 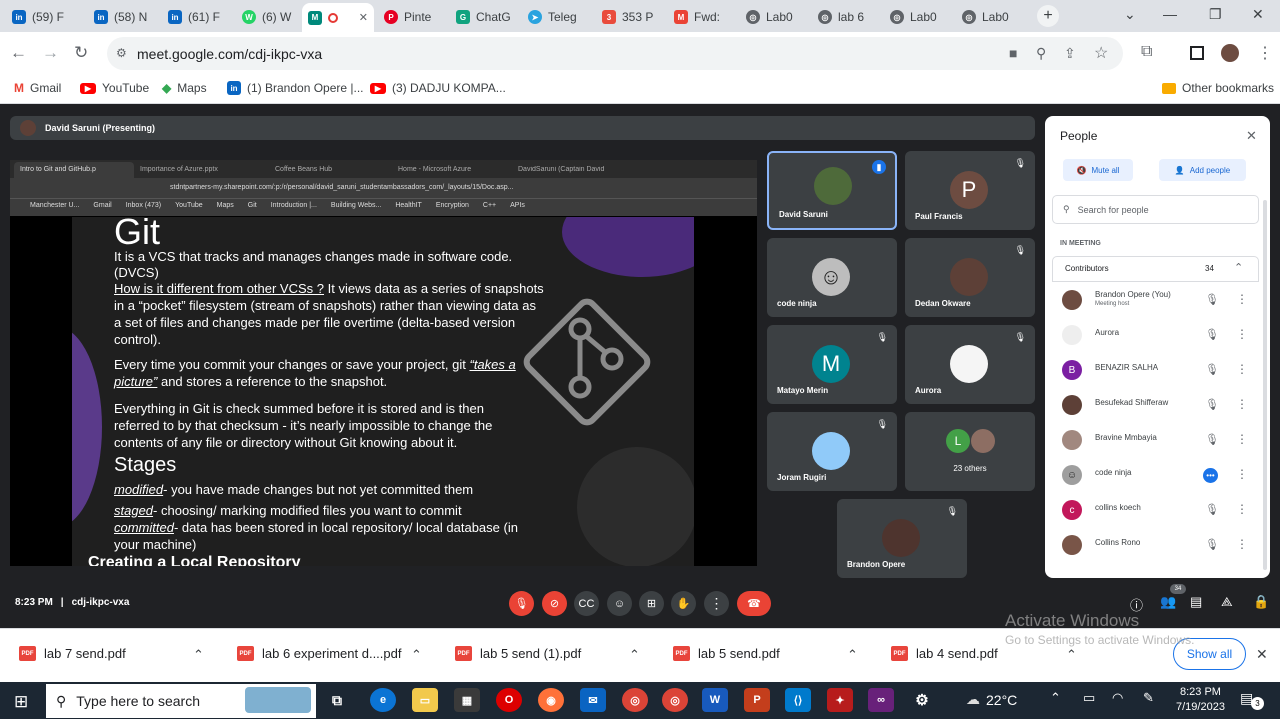 I want to click on download-item: PDF lab 5 send (1).pdf, so click(x=518, y=653).